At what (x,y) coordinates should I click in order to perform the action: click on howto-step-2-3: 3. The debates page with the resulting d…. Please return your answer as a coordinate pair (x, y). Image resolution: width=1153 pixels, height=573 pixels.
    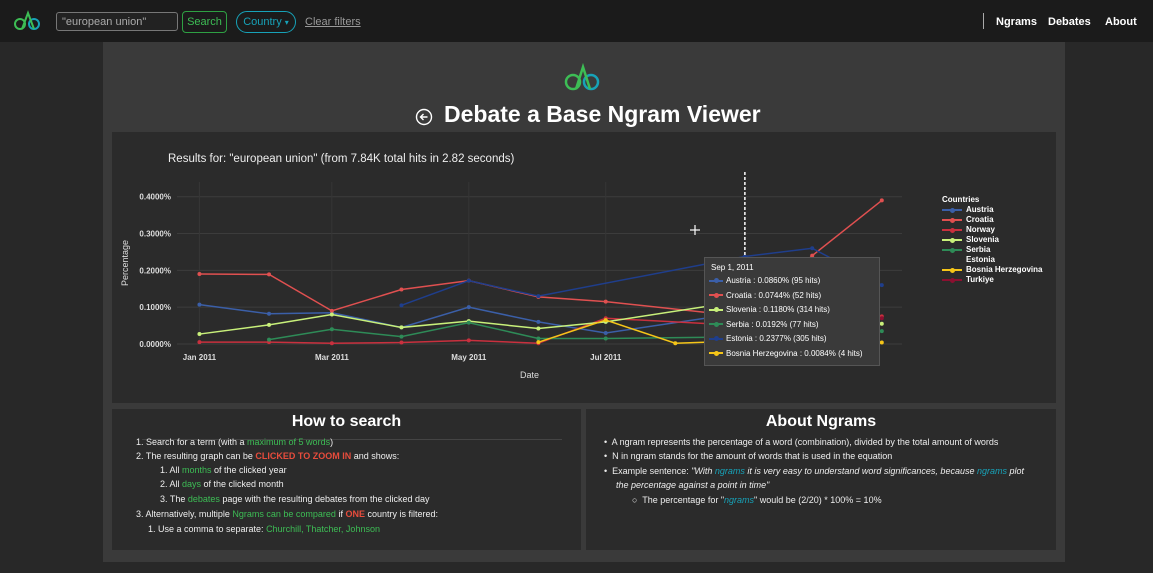
    Looking at the image, I should click on (295, 499).